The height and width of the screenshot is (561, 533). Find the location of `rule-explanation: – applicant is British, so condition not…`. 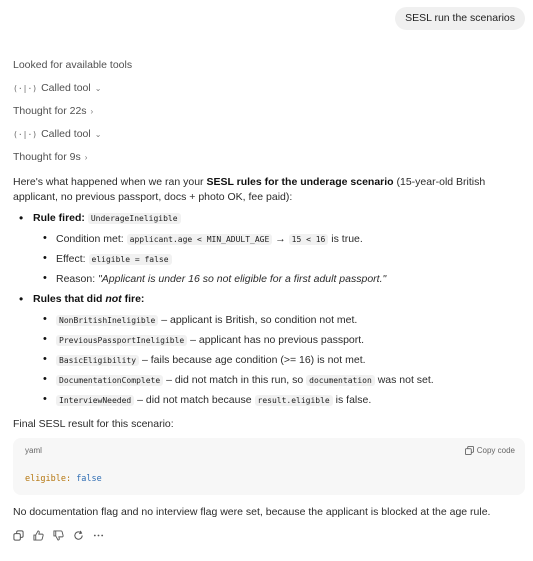

rule-explanation: – applicant is British, so condition not… is located at coordinates (258, 319).